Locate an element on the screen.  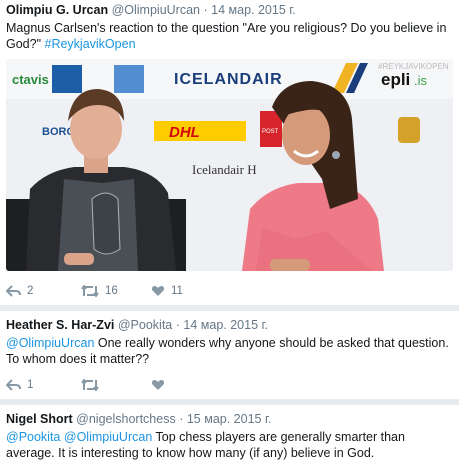
sponsor-logo-dhl: DHL is located at coordinates (184, 132).